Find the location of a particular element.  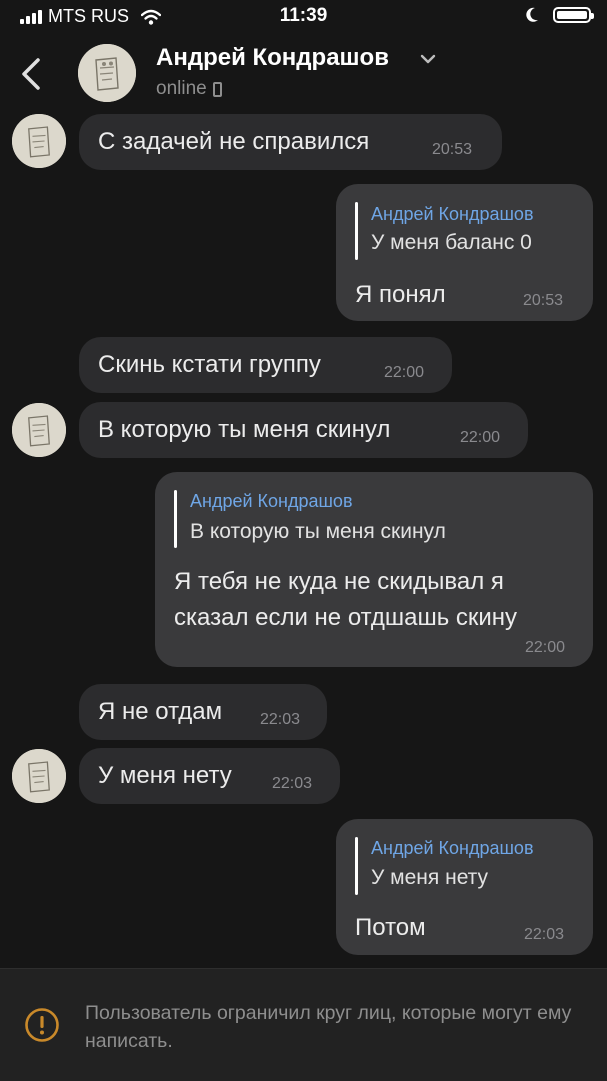

message-text: Я не отдам is located at coordinates (160, 711).